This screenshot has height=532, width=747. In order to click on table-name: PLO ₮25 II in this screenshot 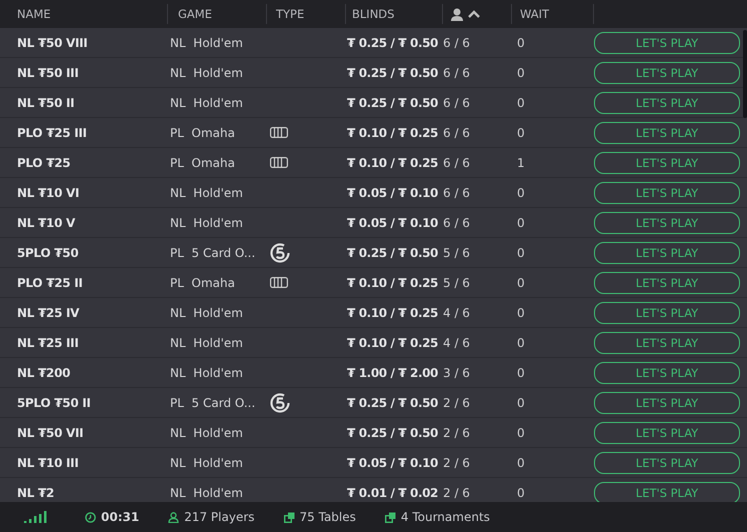, I will do `click(50, 283)`.